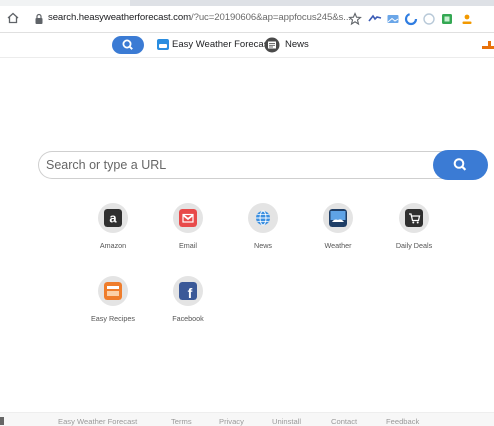 This screenshot has height=426, width=494. I want to click on recipe-icon, so click(113, 291).